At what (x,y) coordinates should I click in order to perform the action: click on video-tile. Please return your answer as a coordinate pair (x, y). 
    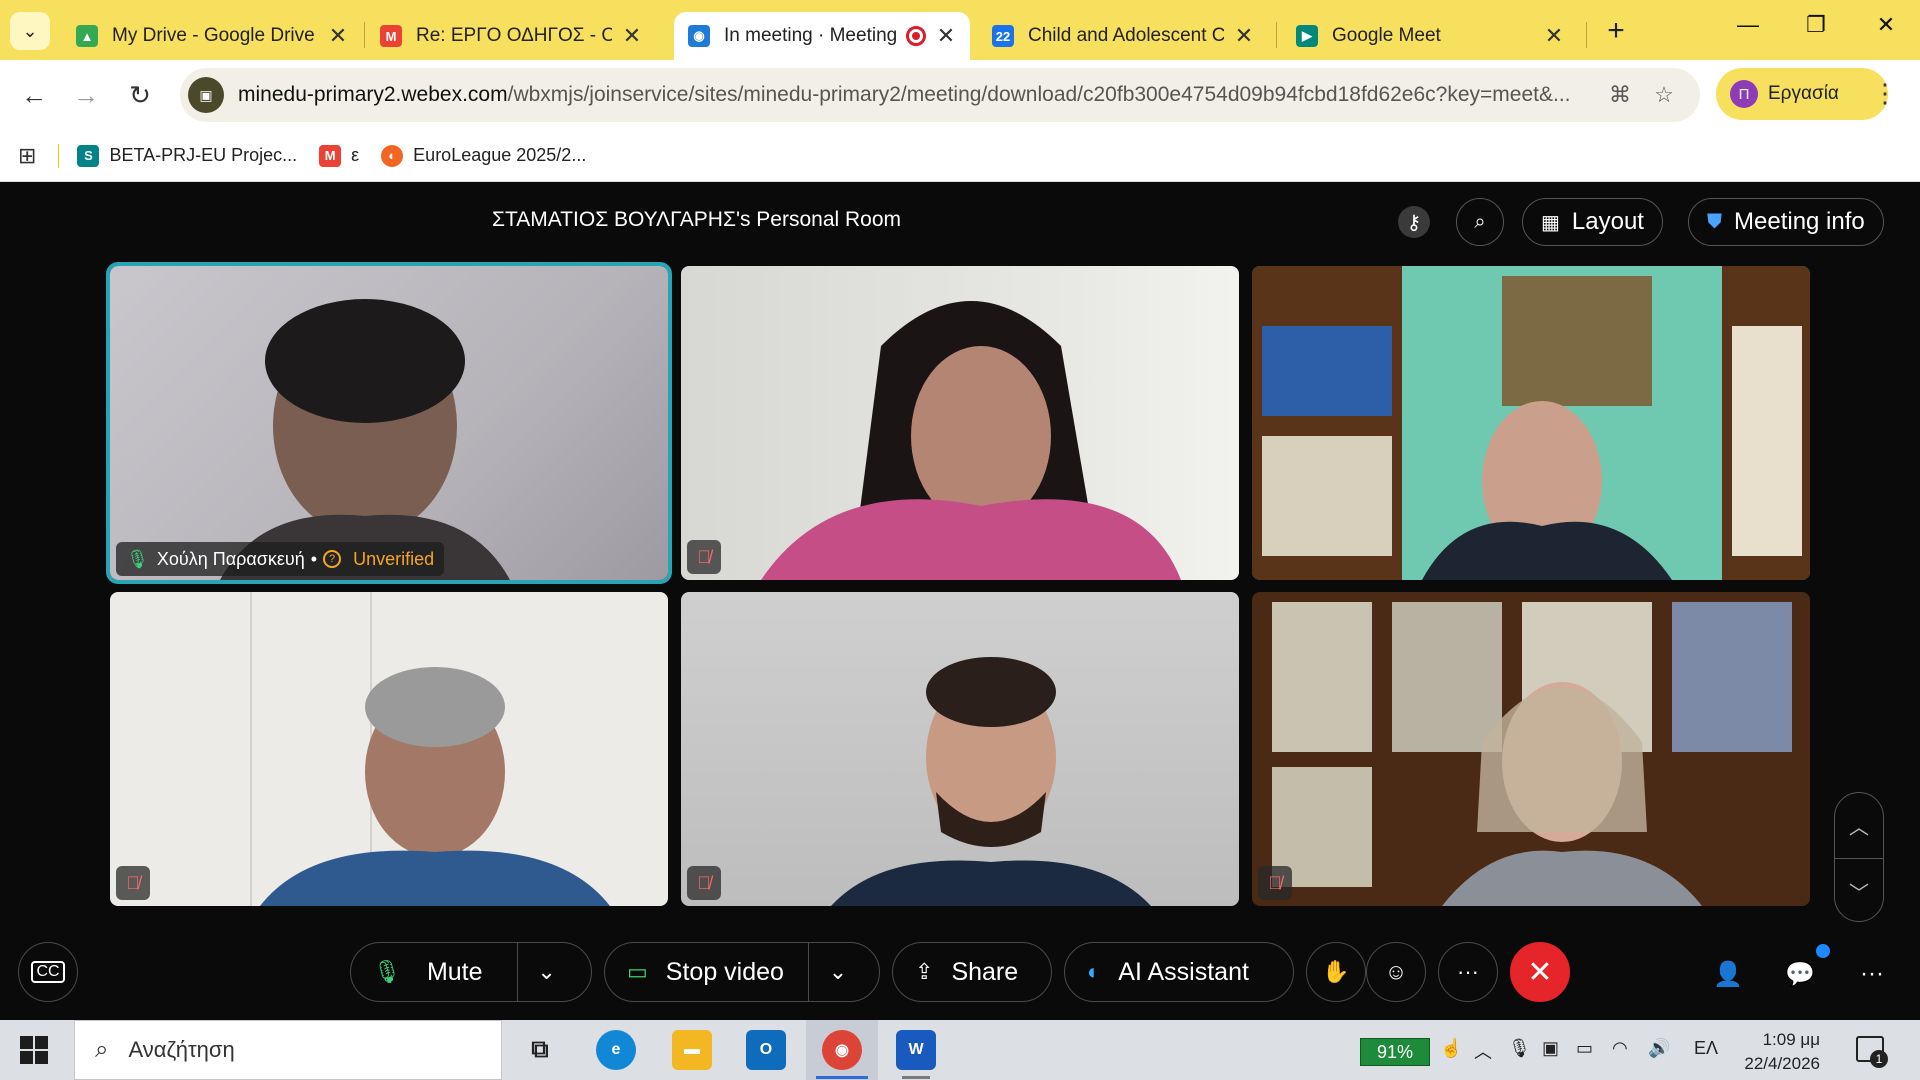
    Looking at the image, I should click on (1531, 423).